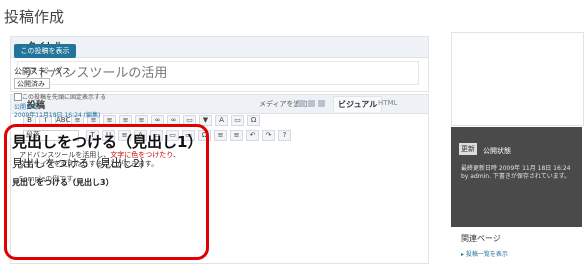 The width and height of the screenshot is (585, 264). What do you see at coordinates (252, 135) in the screenshot?
I see `undo-button: ↶` at bounding box center [252, 135].